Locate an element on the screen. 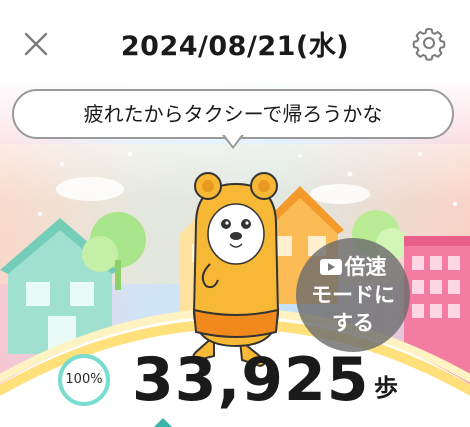 The height and width of the screenshot is (427, 470). date-pointer is located at coordinates (163, 422).